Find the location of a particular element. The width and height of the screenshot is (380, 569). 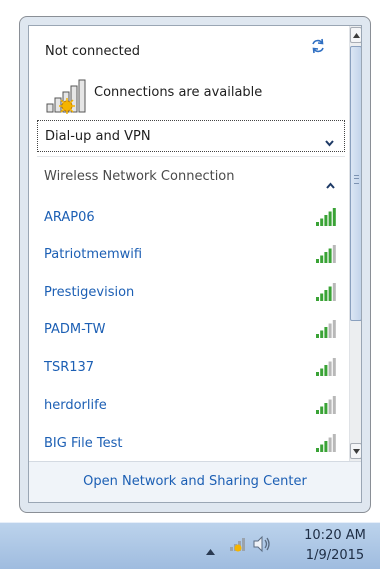

show-hidden-icons is located at coordinates (210, 549).